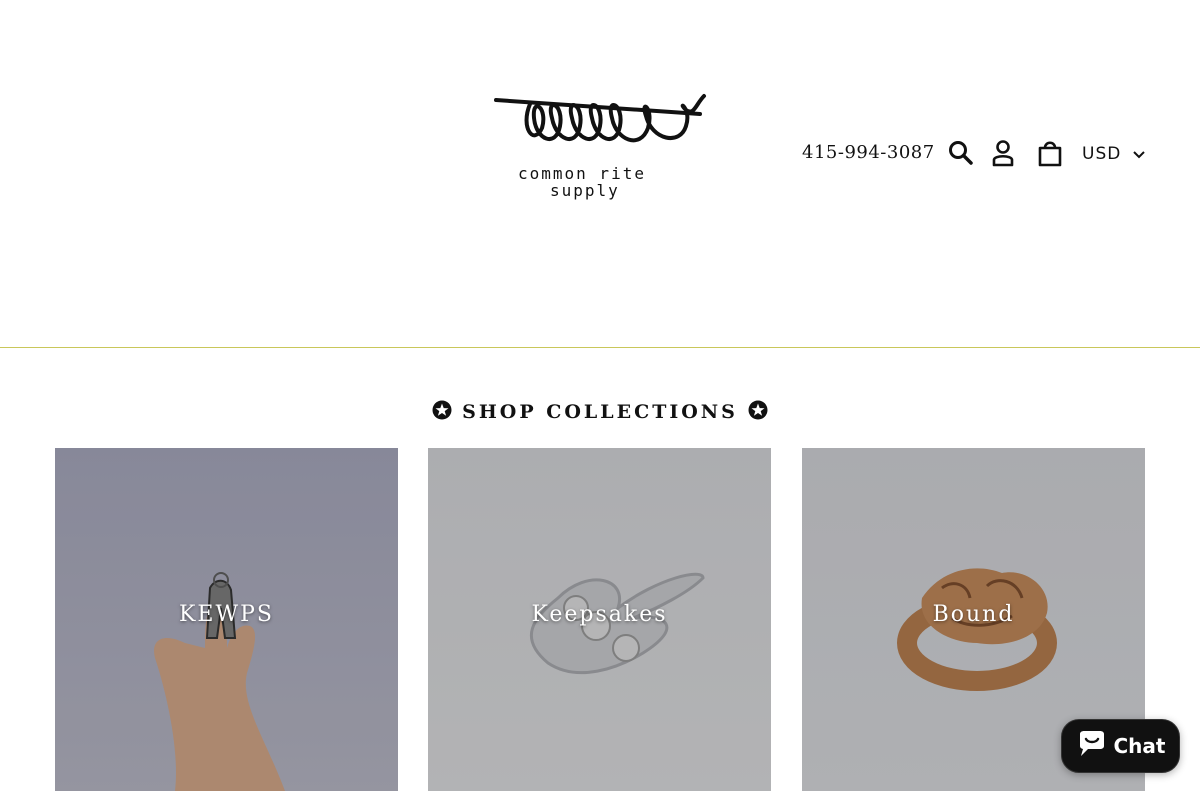  What do you see at coordinates (600, 145) in the screenshot?
I see `logo: common rite supply` at bounding box center [600, 145].